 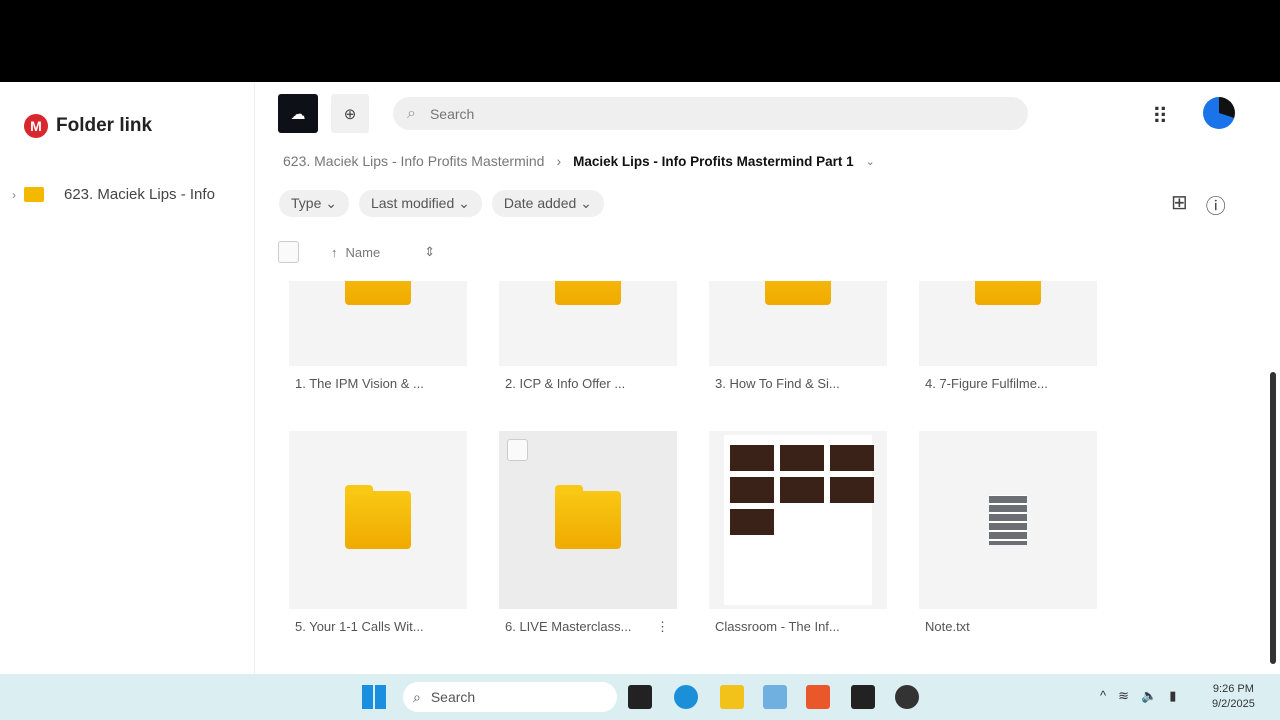 What do you see at coordinates (1273, 518) in the screenshot?
I see `scrollbar` at bounding box center [1273, 518].